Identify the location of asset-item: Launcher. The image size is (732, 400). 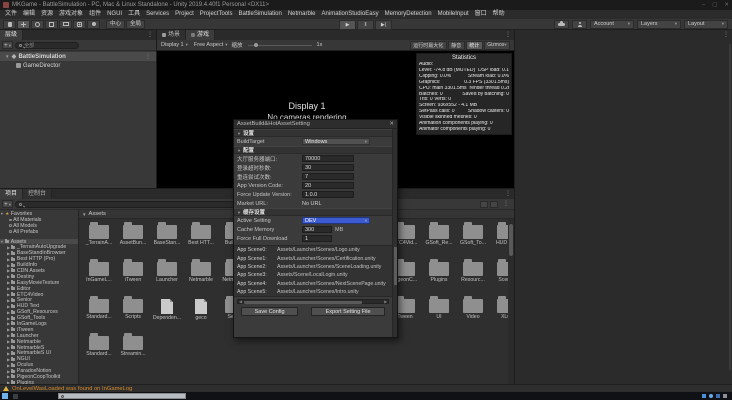
(167, 271).